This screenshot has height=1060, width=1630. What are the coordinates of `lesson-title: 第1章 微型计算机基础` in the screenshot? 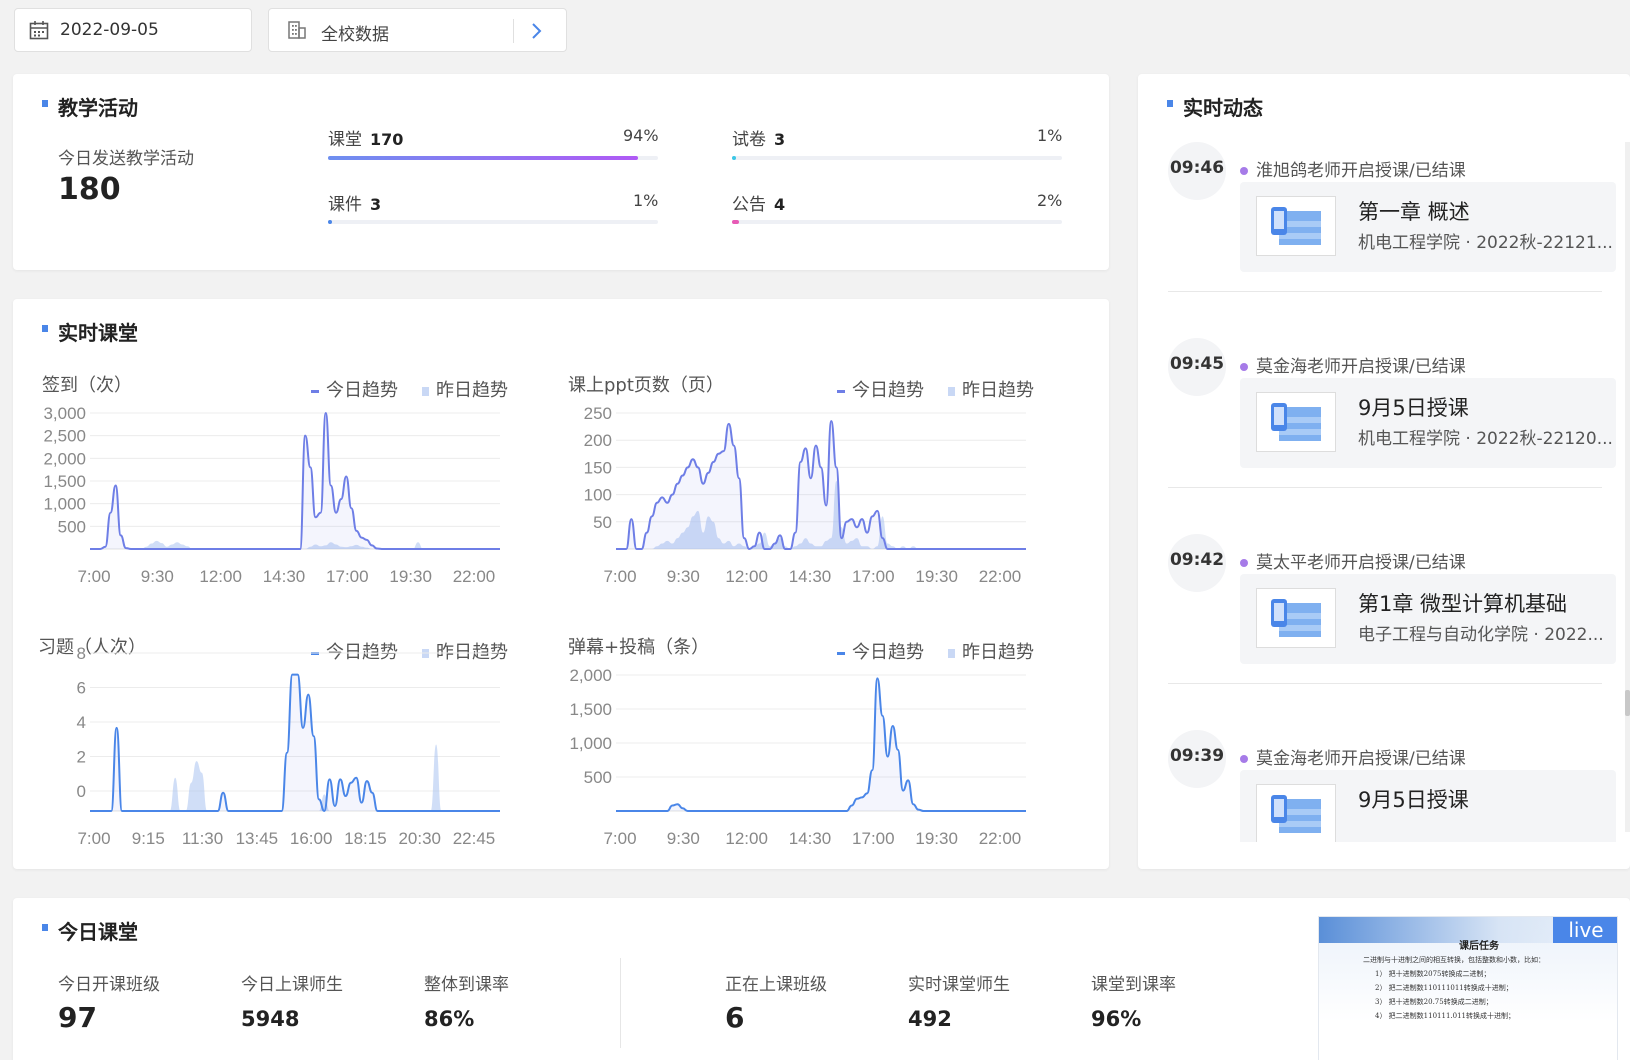 It's located at (1463, 604).